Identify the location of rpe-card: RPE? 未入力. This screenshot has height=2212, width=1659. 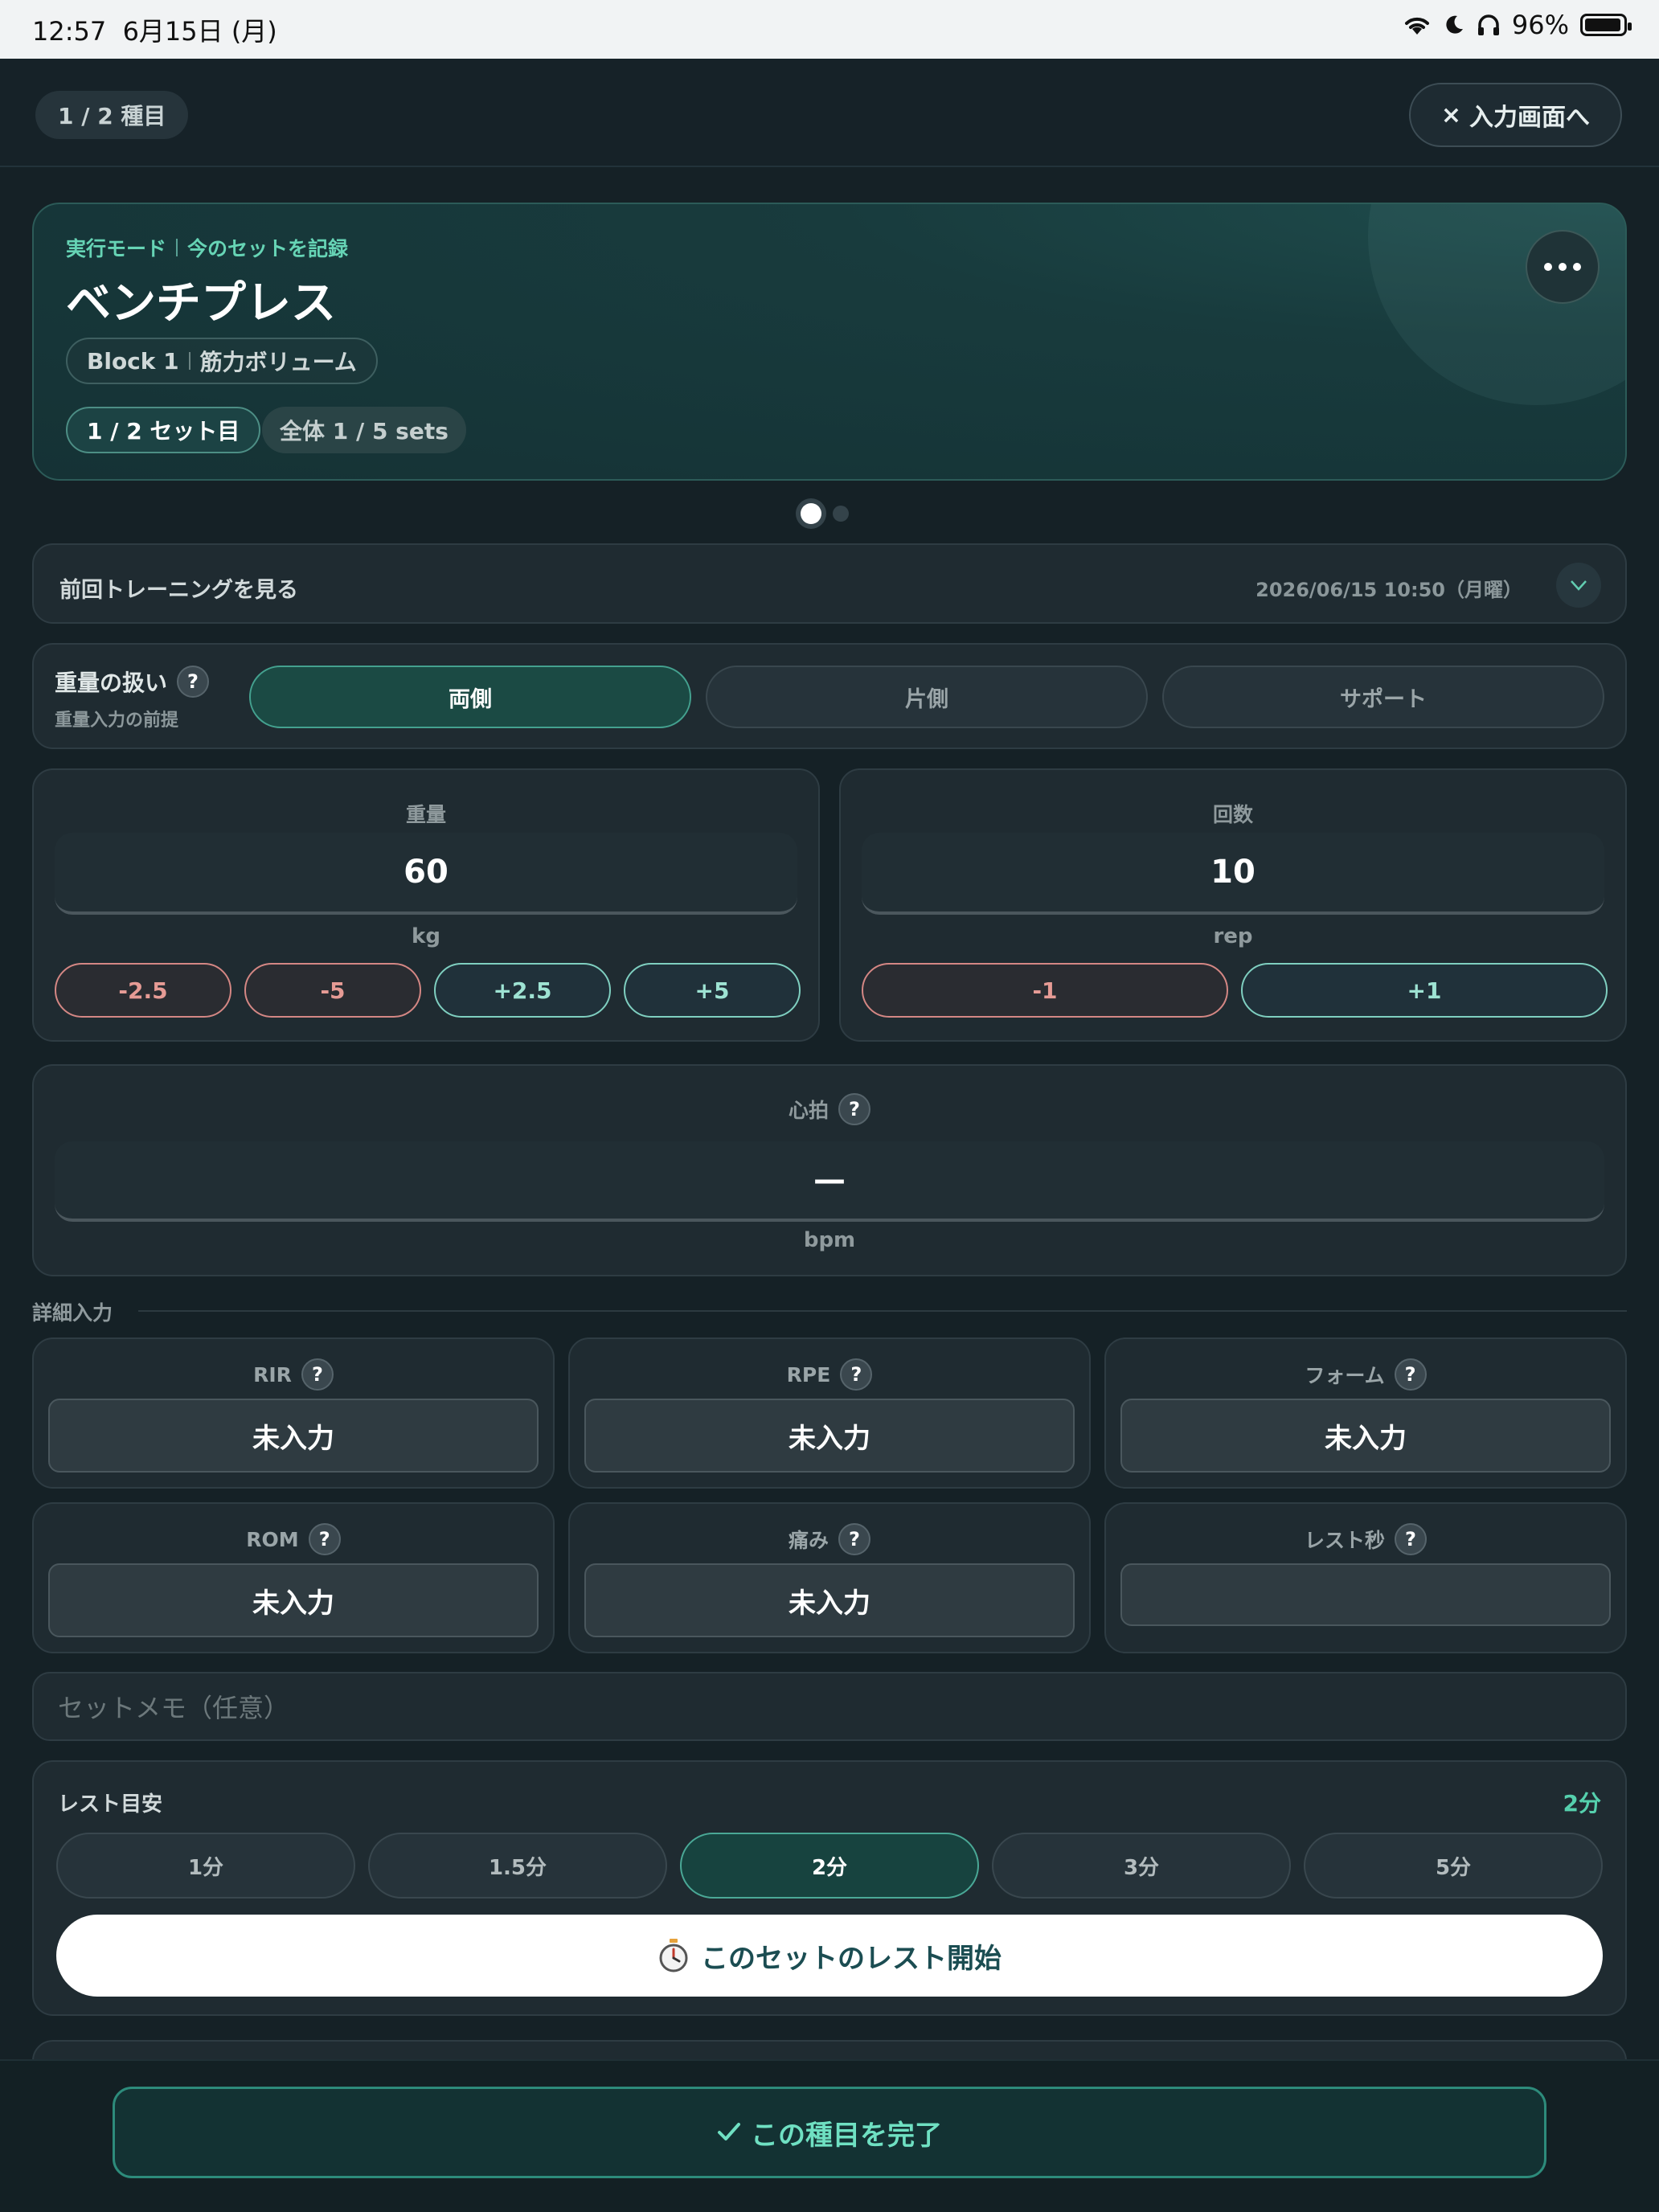
(829, 1413).